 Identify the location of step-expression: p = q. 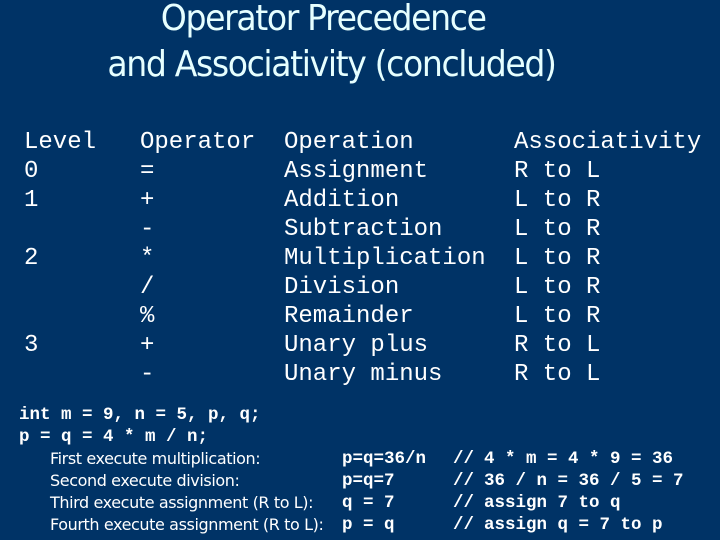
(368, 525).